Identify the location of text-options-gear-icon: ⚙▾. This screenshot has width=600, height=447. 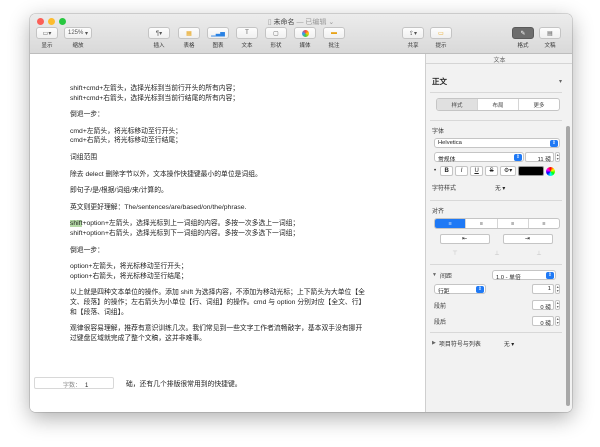
(508, 171).